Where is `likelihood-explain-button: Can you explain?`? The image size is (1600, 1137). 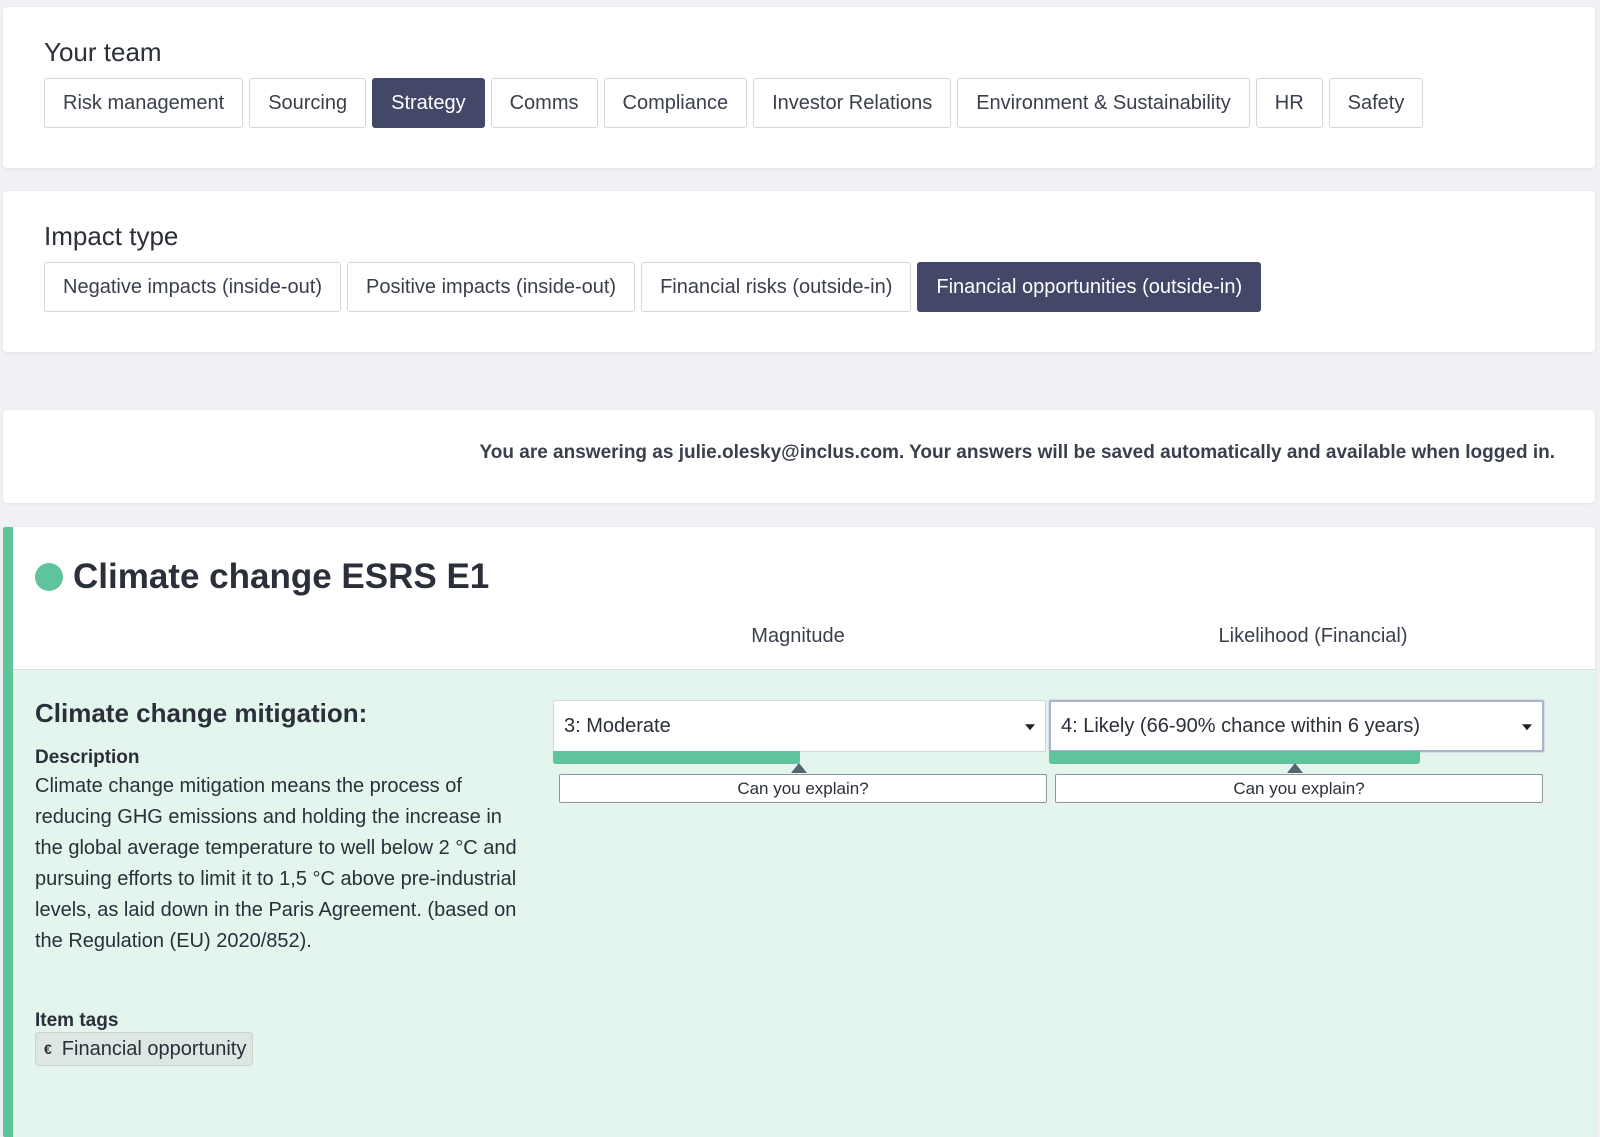 likelihood-explain-button: Can you explain? is located at coordinates (1299, 788).